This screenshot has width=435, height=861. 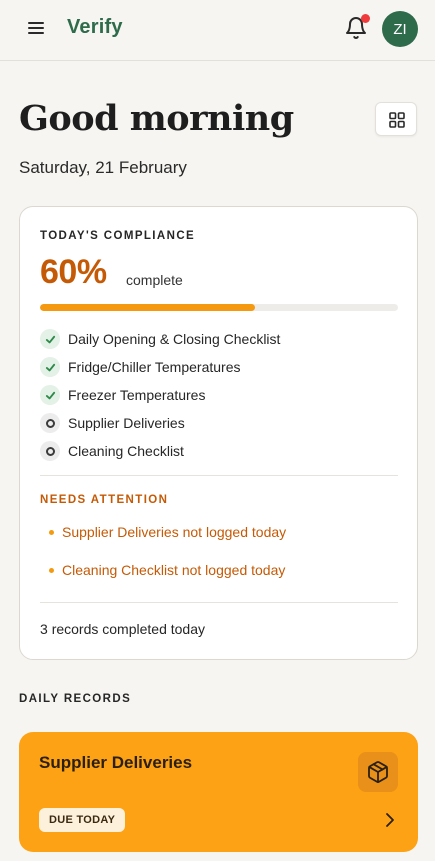 I want to click on top-bar: Verify ZI, so click(x=217, y=30).